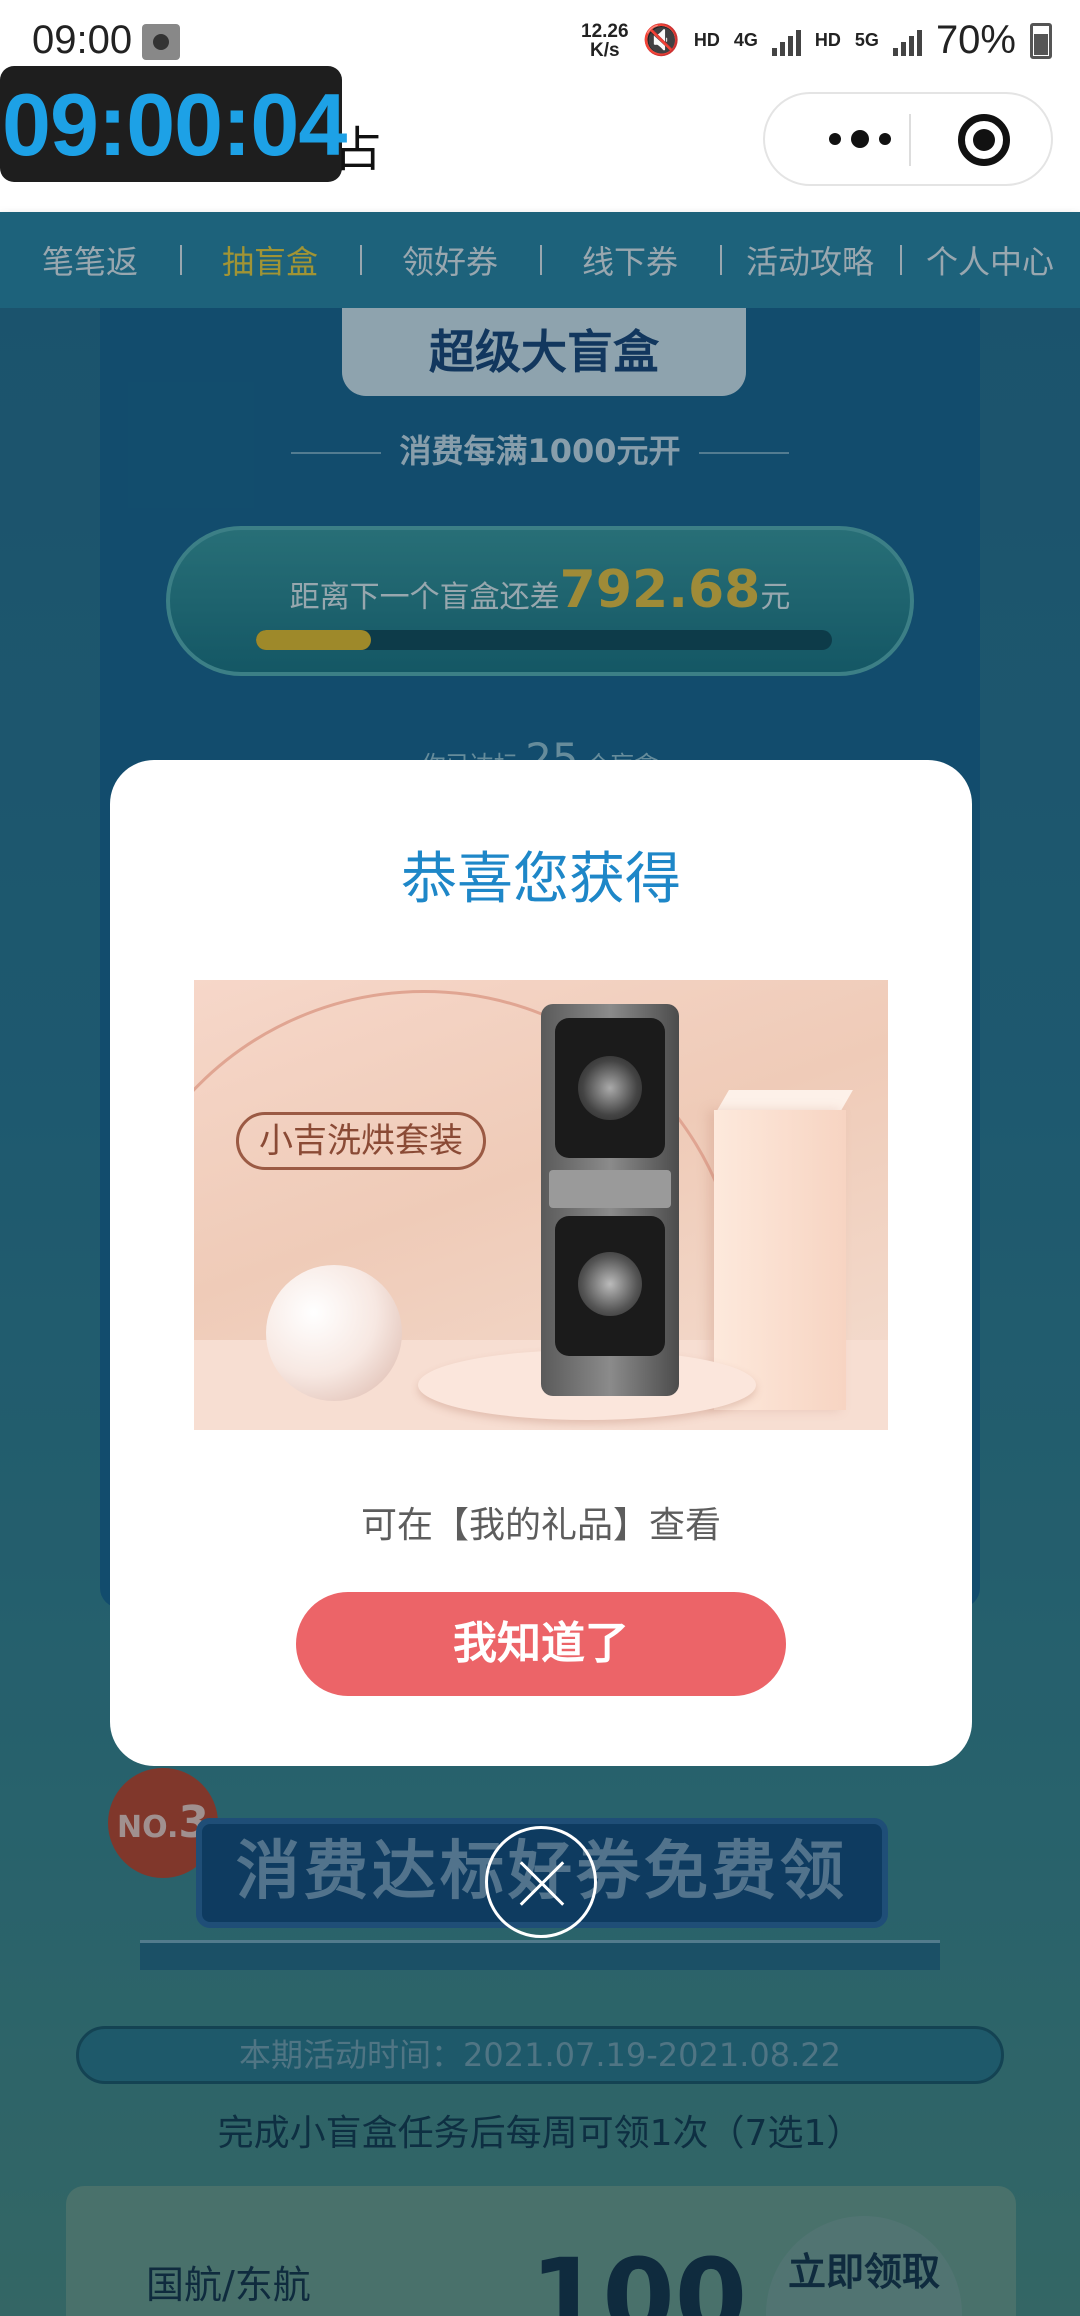 Image resolution: width=1080 pixels, height=2316 pixels. Describe the element at coordinates (975, 40) in the screenshot. I see `battery-percent: 70%` at that location.